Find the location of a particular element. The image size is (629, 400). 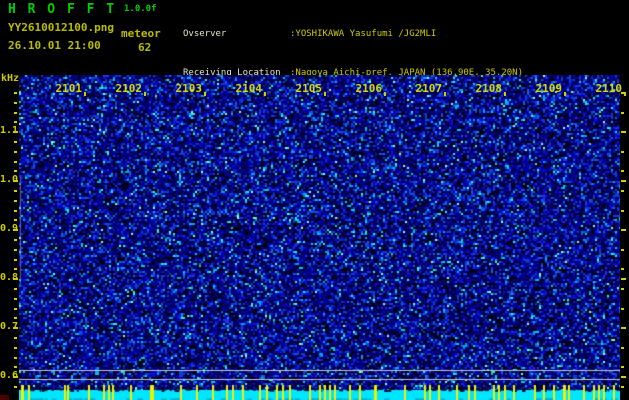

y-axis-tick-label: 1.0 is located at coordinates (9, 179).